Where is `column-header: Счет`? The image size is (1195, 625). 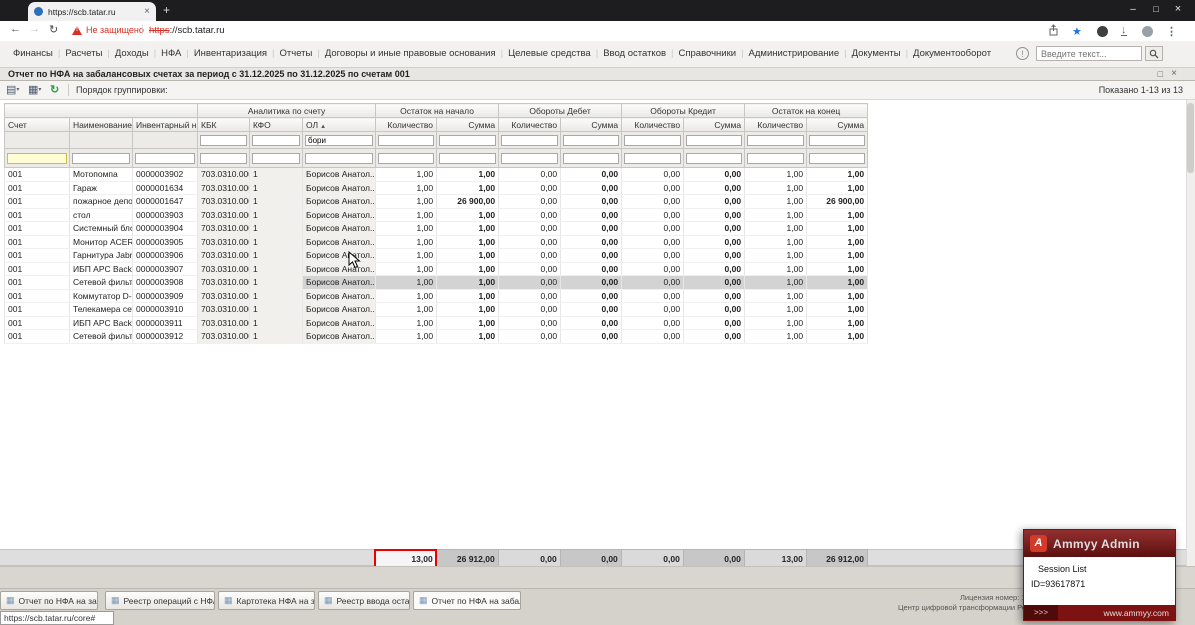 column-header: Счет is located at coordinates (37, 124).